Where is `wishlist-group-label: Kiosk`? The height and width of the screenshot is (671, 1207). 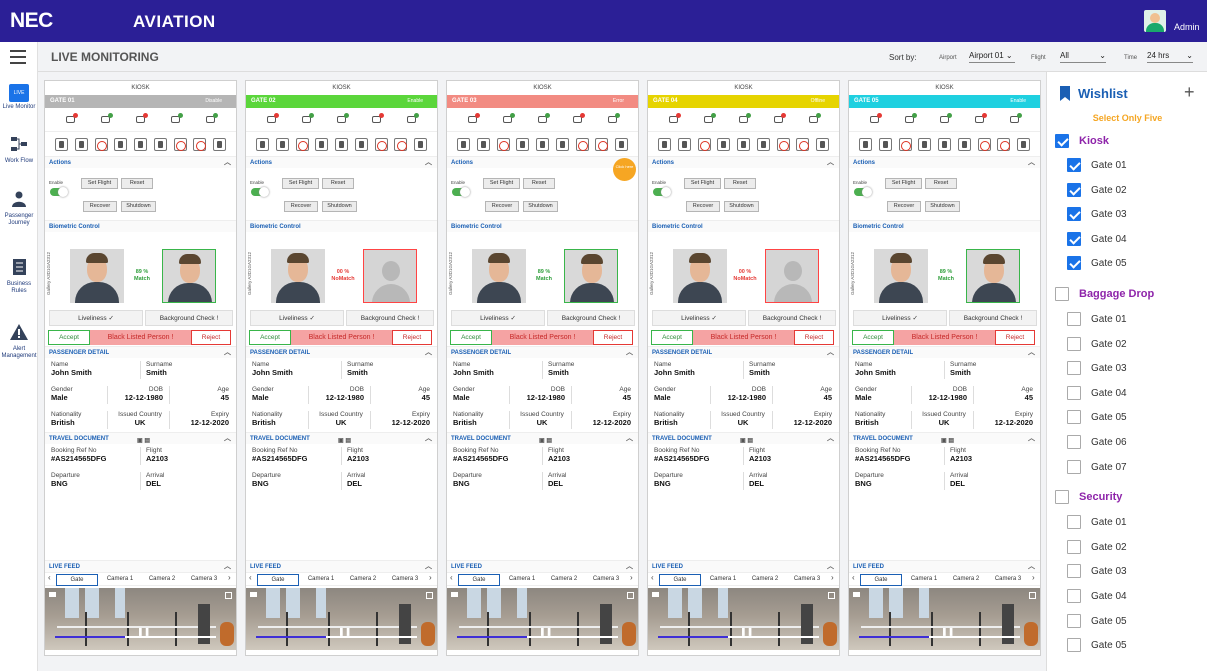
wishlist-group-label: Kiosk is located at coordinates (1094, 141).